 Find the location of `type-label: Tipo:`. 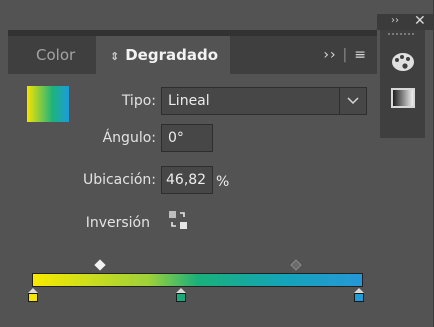

type-label: Tipo: is located at coordinates (138, 101).